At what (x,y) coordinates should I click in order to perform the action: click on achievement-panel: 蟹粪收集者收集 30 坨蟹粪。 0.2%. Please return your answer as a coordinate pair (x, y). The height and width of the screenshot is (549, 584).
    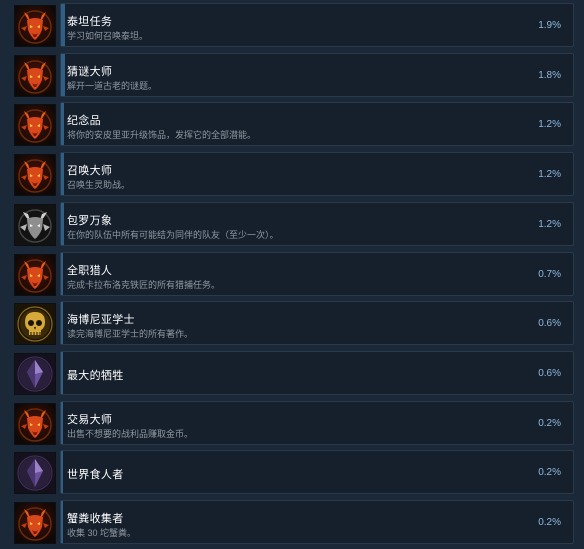
    Looking at the image, I should click on (317, 522).